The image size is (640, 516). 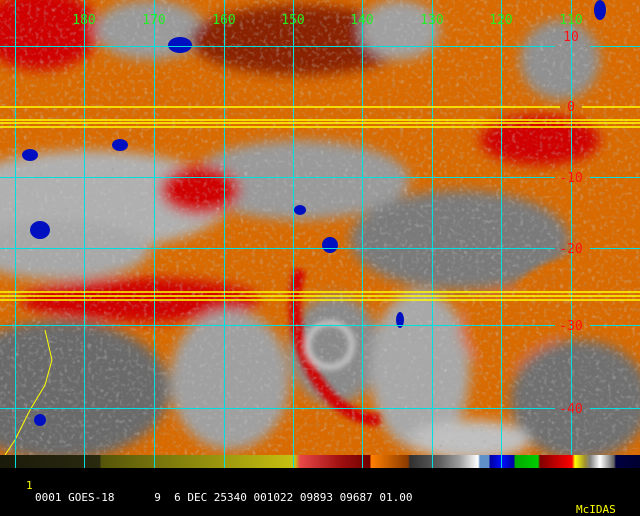 What do you see at coordinates (29, 485) in the screenshot?
I see `frame-number: 1` at bounding box center [29, 485].